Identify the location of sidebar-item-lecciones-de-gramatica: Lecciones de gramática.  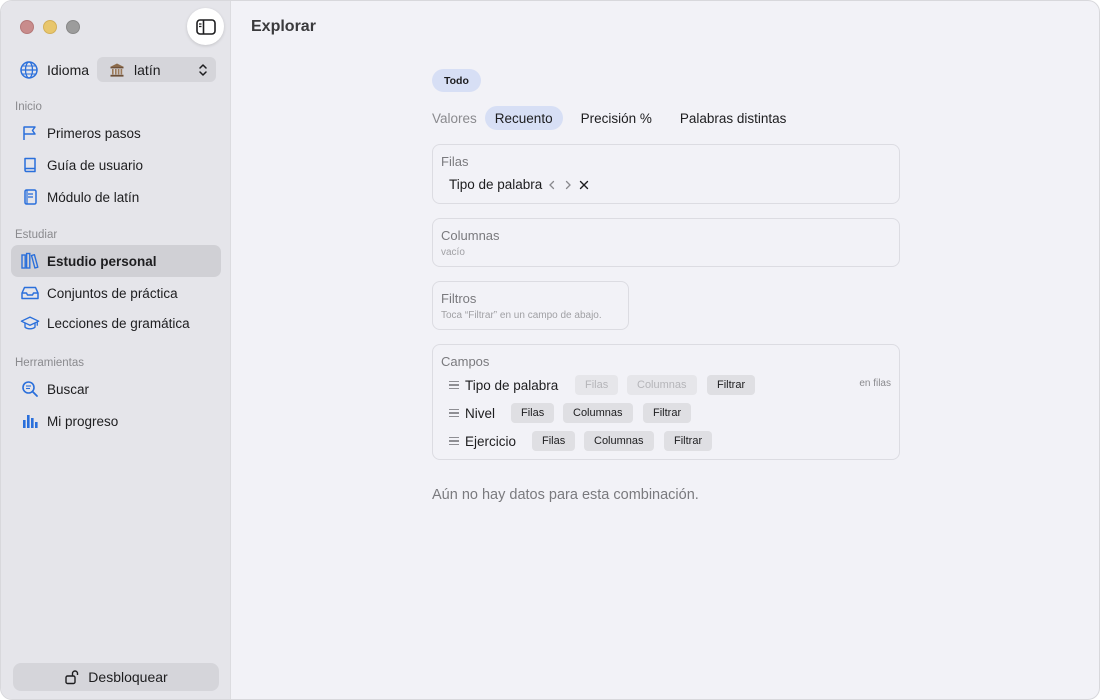
(116, 323).